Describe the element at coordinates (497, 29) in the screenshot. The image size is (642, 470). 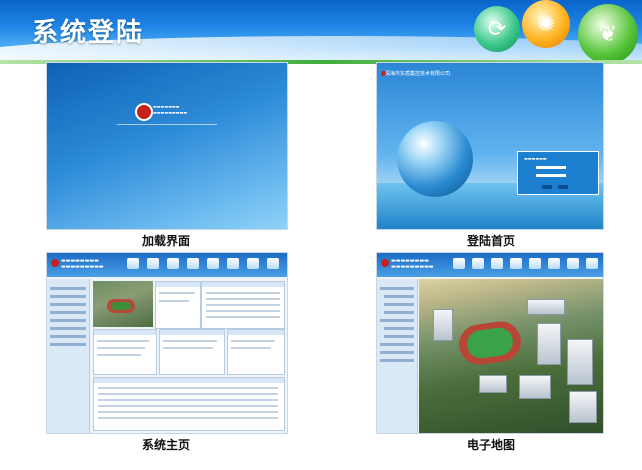
I see `recycle-orb-icon: ⟳` at that location.